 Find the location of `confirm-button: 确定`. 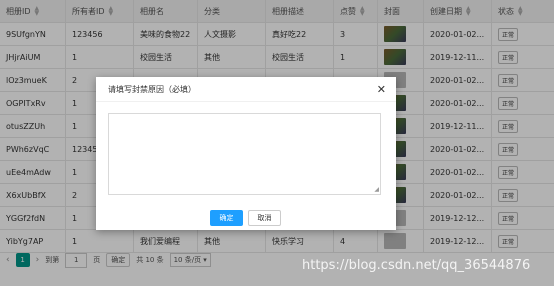

confirm-button: 确定 is located at coordinates (226, 218).